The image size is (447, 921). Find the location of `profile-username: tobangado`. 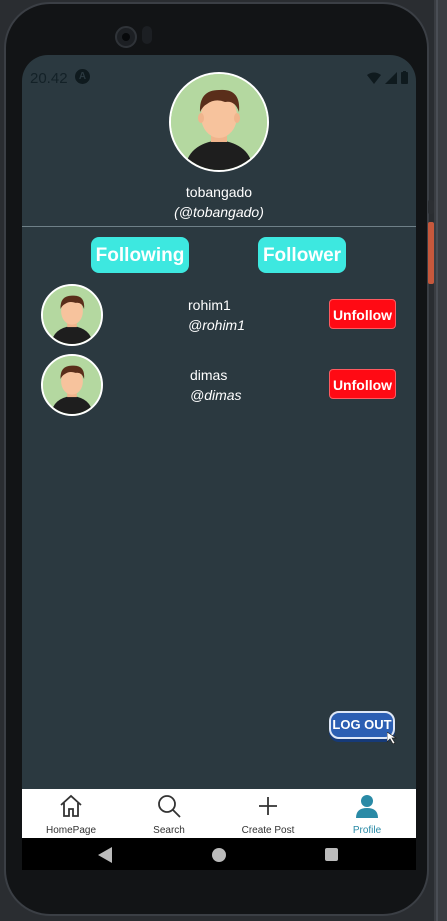

profile-username: tobangado is located at coordinates (219, 192).